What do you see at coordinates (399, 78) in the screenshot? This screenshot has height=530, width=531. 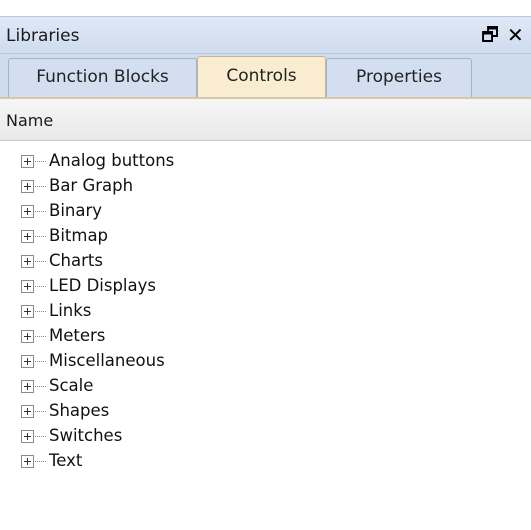 I see `tab-properties: Properties` at bounding box center [399, 78].